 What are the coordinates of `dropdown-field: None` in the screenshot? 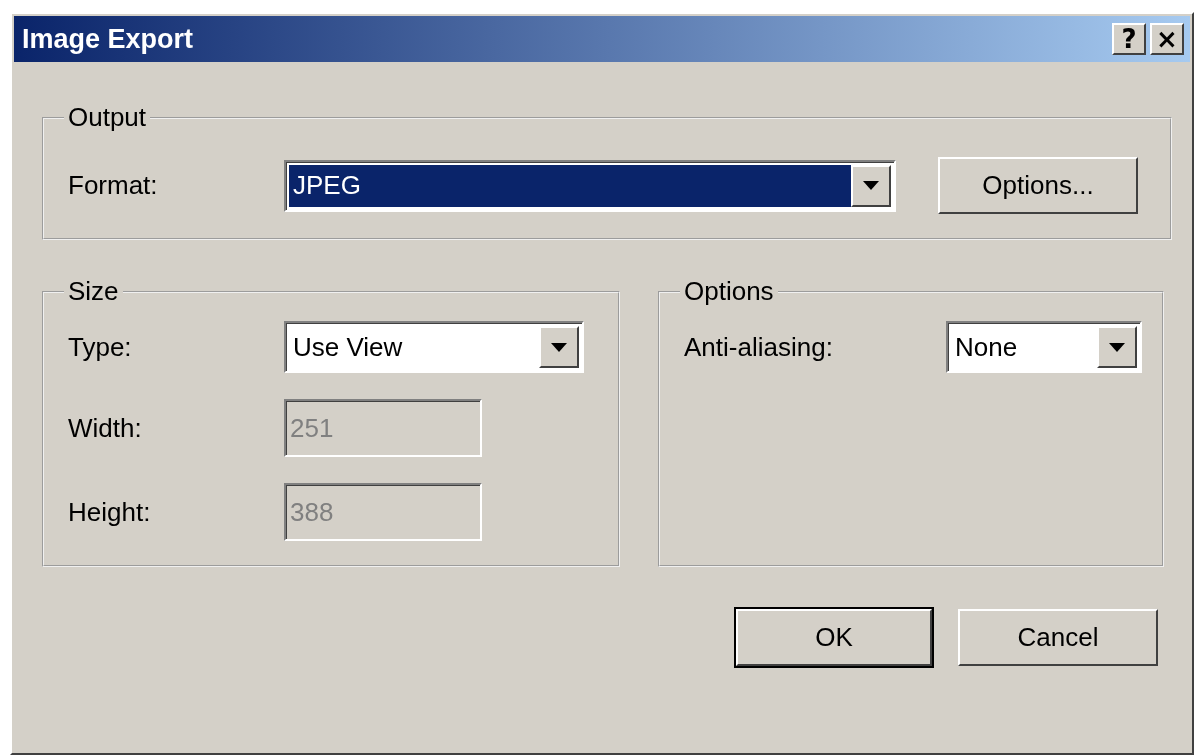 It's located at (1044, 347).